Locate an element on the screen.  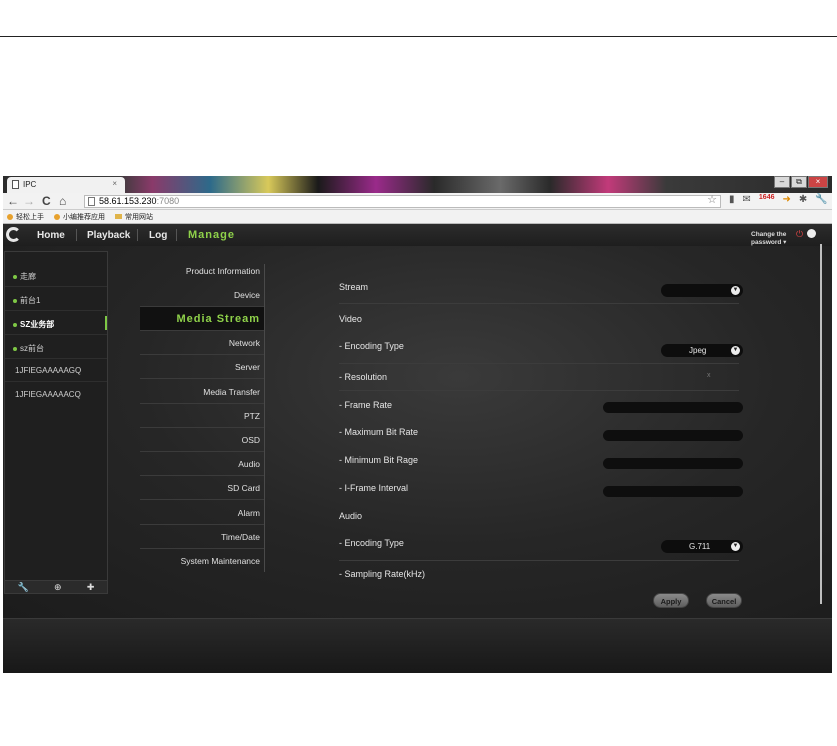
menu-media-transfer: Media Transfer is located at coordinates (202, 392).